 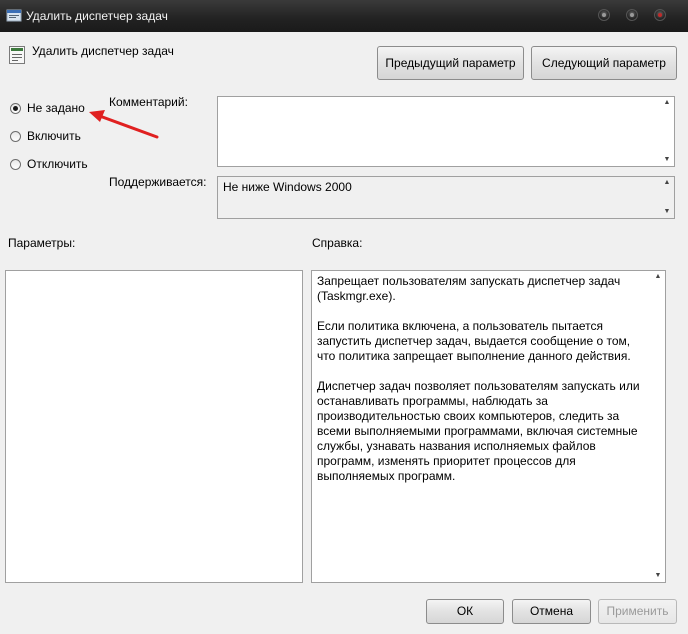 What do you see at coordinates (658, 426) in the screenshot?
I see `help-scrollbar: ▲ ▼` at bounding box center [658, 426].